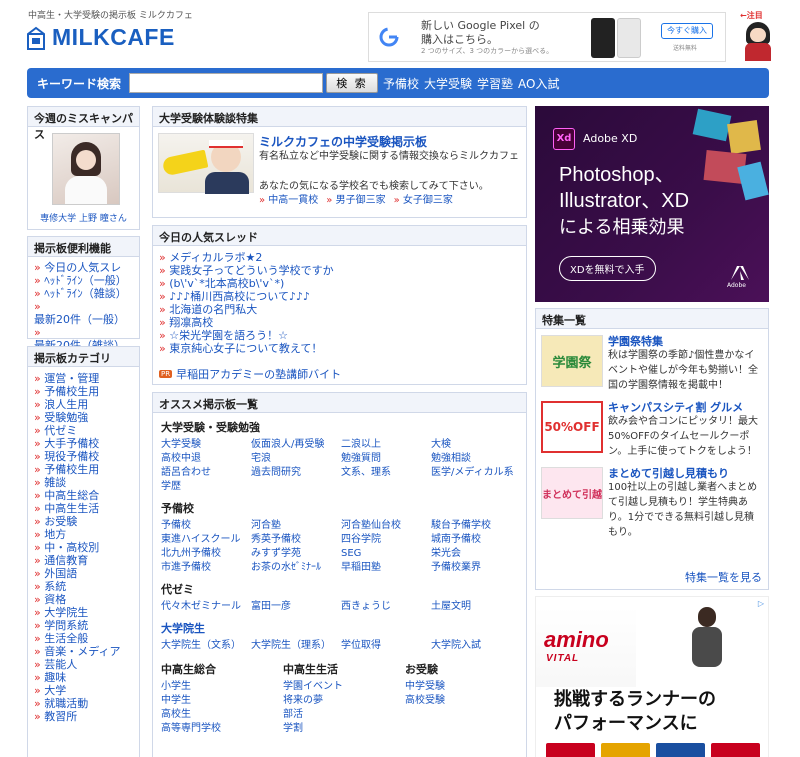 This screenshot has height=757, width=800. What do you see at coordinates (384, 459) in the screenshot?
I see `recommend-board-link: 勉強質問` at bounding box center [384, 459].